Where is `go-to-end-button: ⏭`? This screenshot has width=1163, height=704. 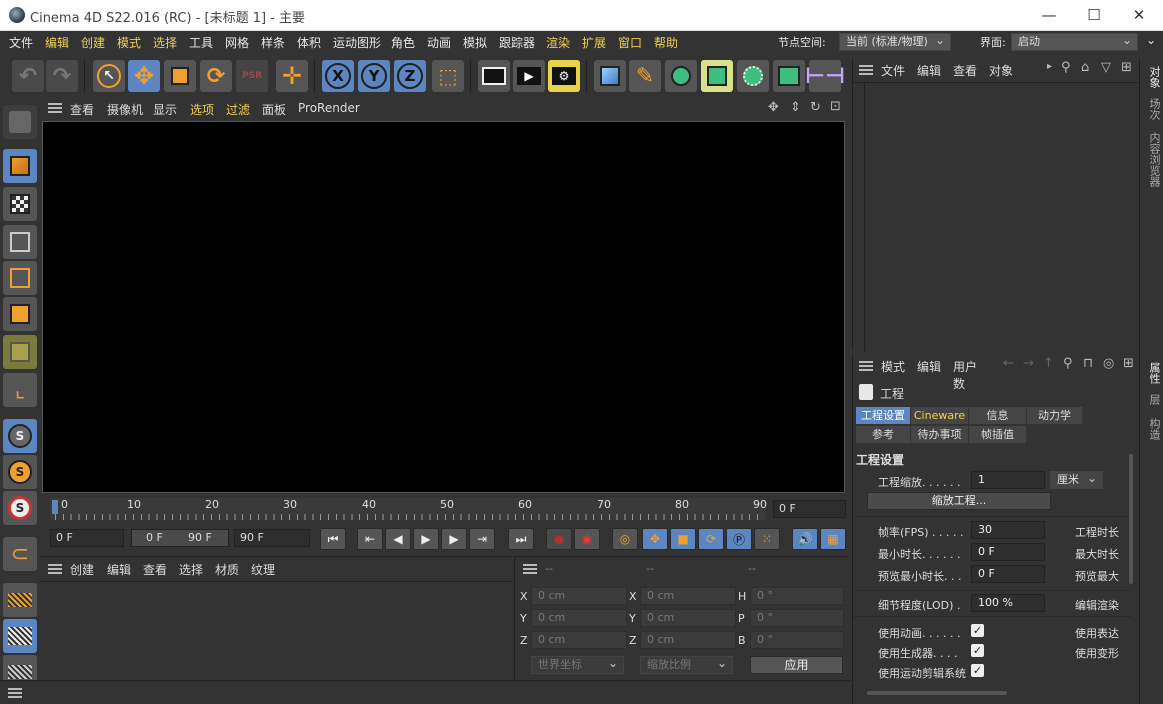 go-to-end-button: ⏭ is located at coordinates (521, 539).